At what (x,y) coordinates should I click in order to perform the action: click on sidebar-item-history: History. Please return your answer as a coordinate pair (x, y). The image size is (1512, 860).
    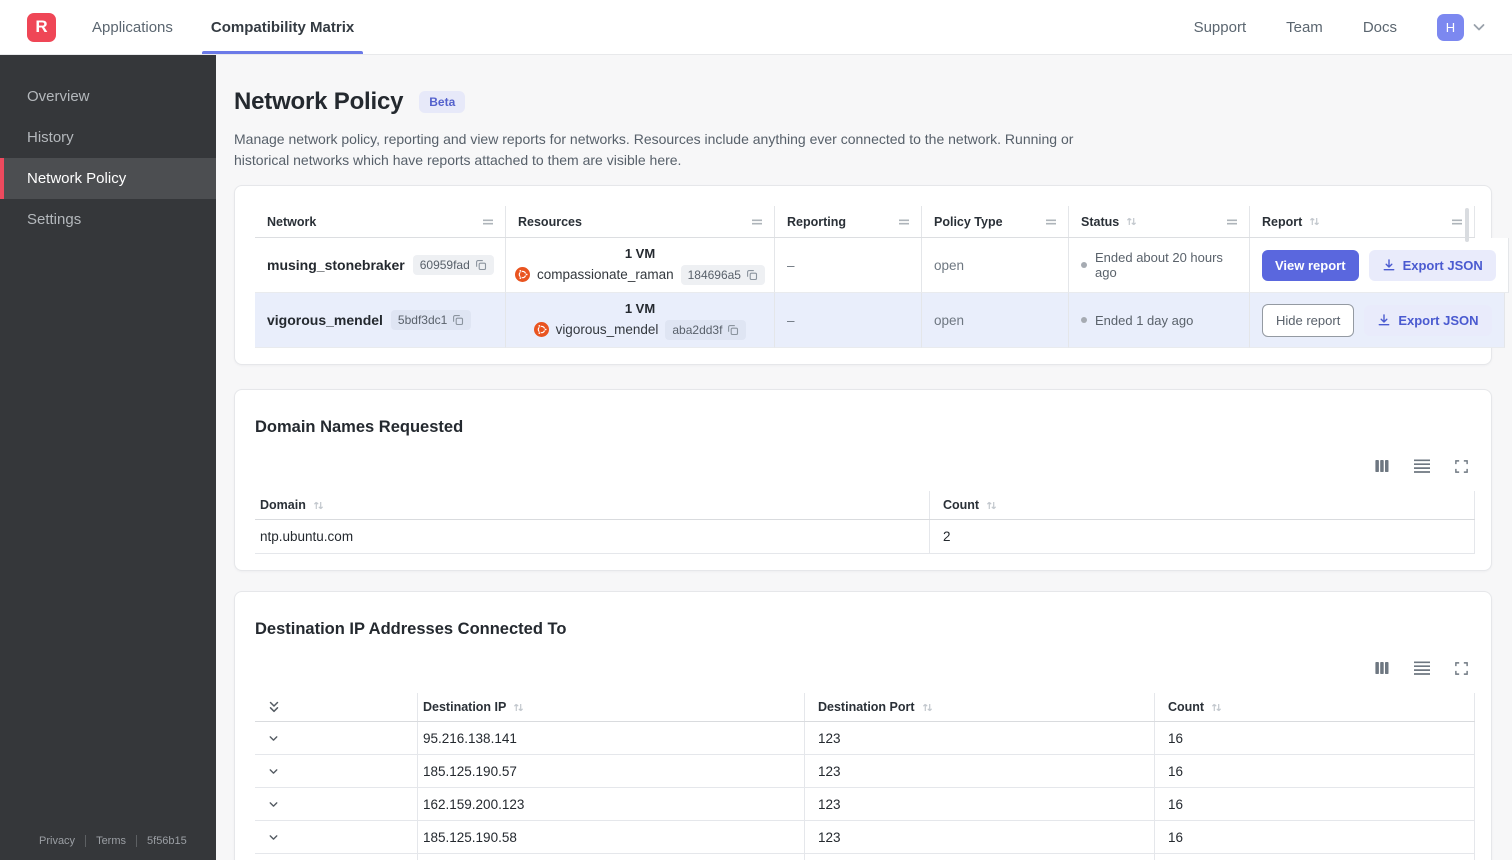
    Looking at the image, I should click on (108, 137).